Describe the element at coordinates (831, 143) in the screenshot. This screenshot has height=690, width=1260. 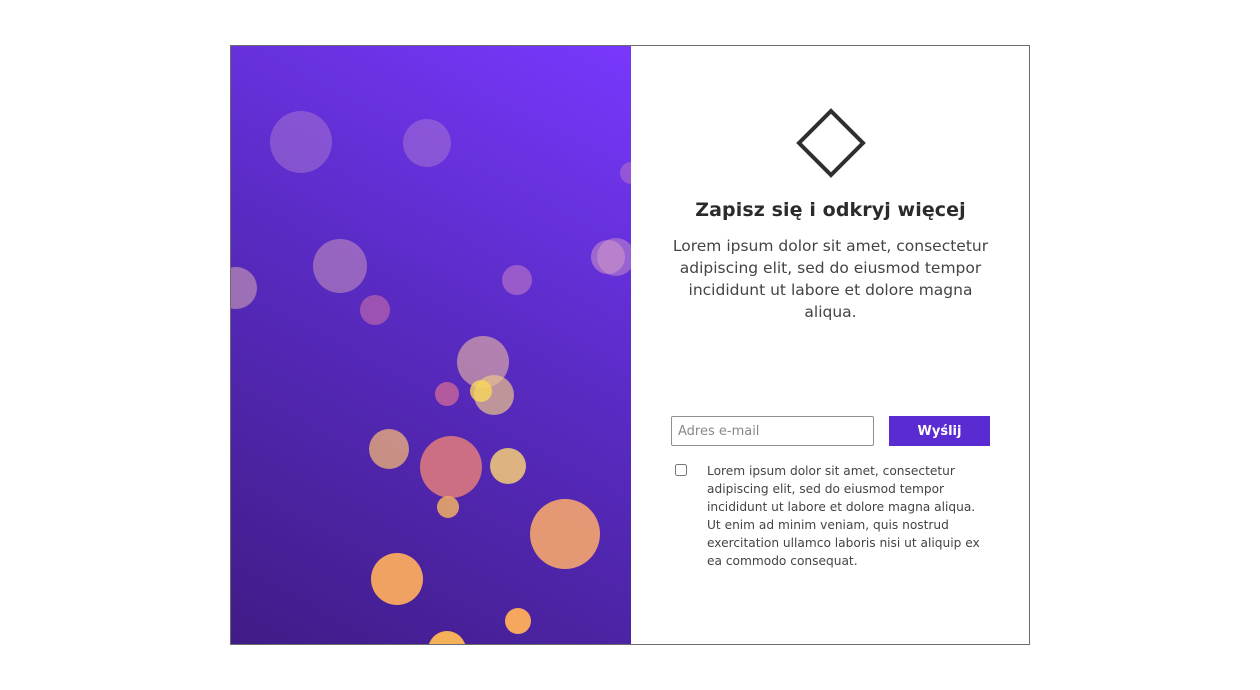
I see `diamond-outline-icon` at that location.